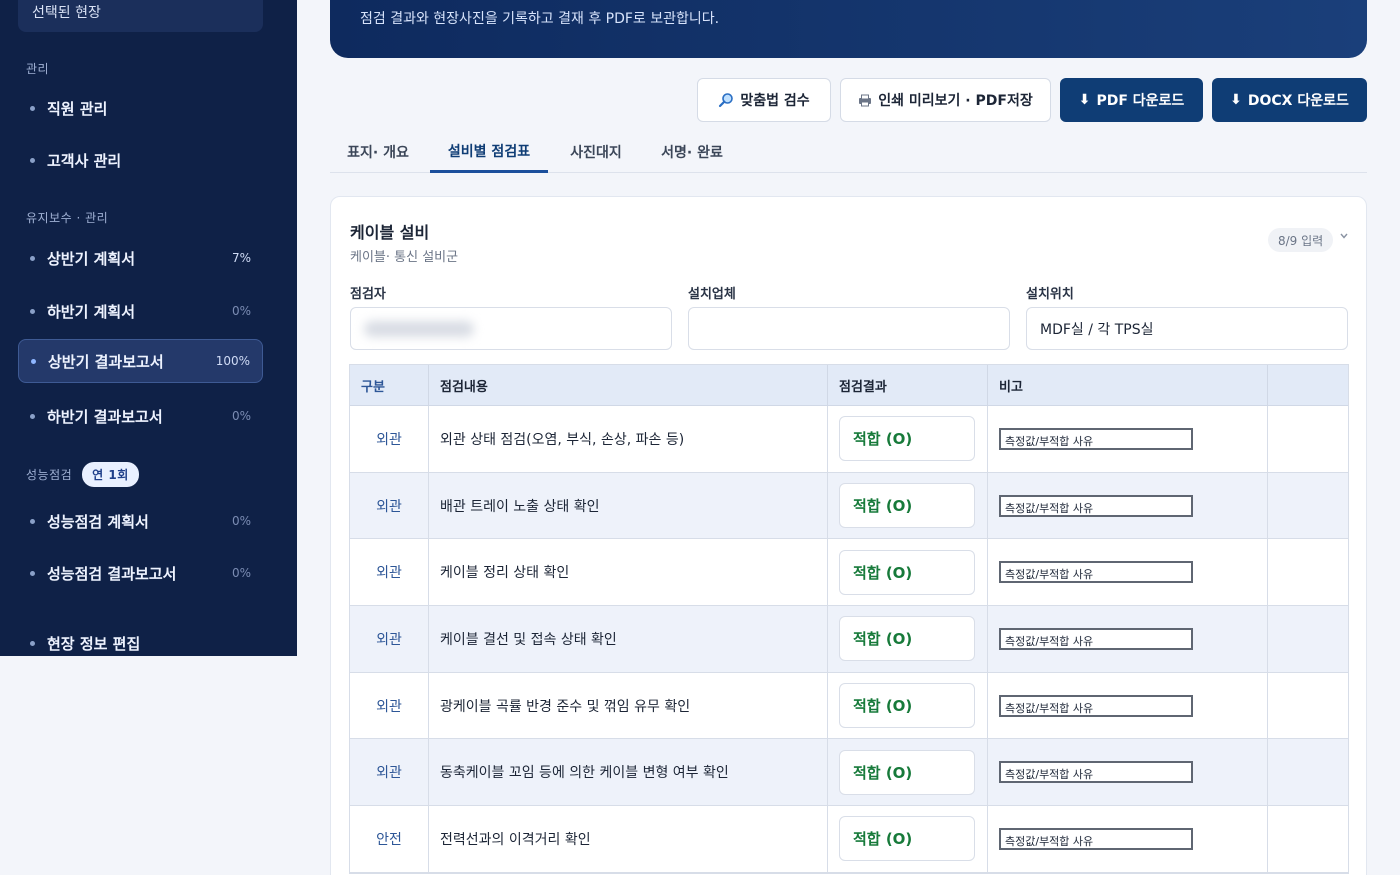 The image size is (1400, 875). I want to click on sidebar-item-clients: 고객사 관리, so click(140, 160).